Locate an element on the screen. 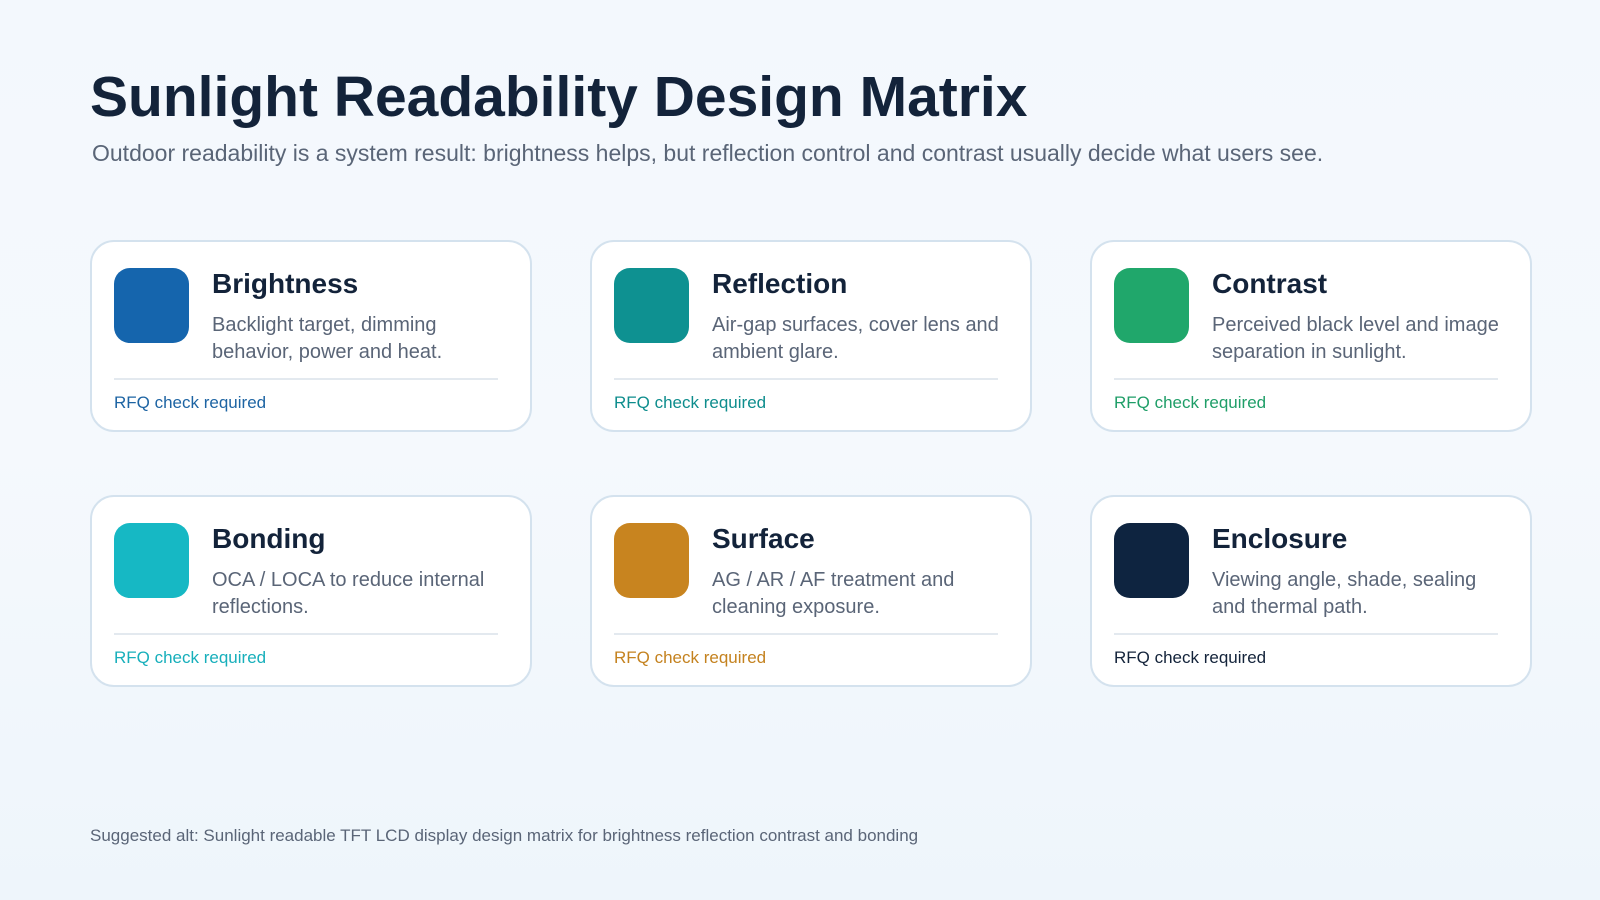 This screenshot has width=1600, height=900. page-title: Sunlight Readability Design Matrix is located at coordinates (559, 97).